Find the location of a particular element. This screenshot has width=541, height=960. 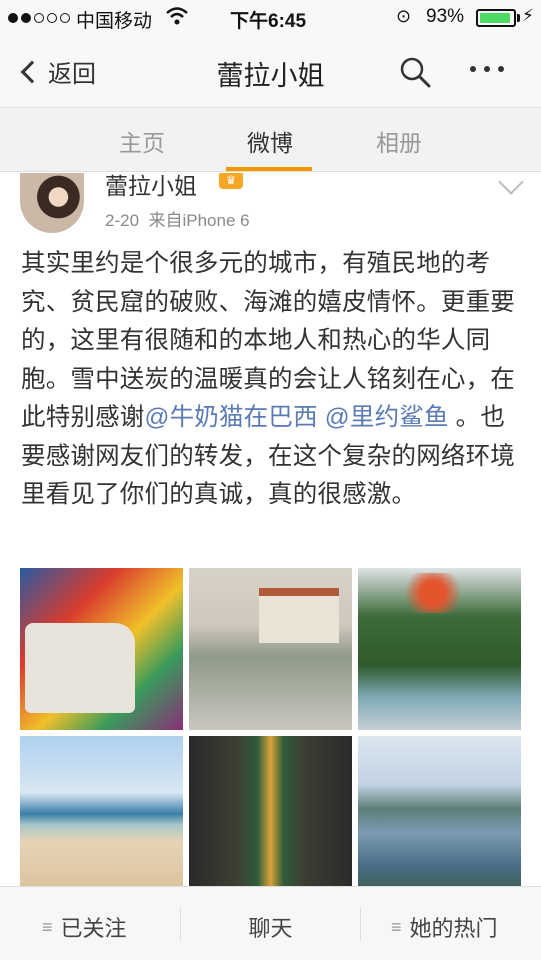

signal-strength-icon is located at coordinates (39, 18).